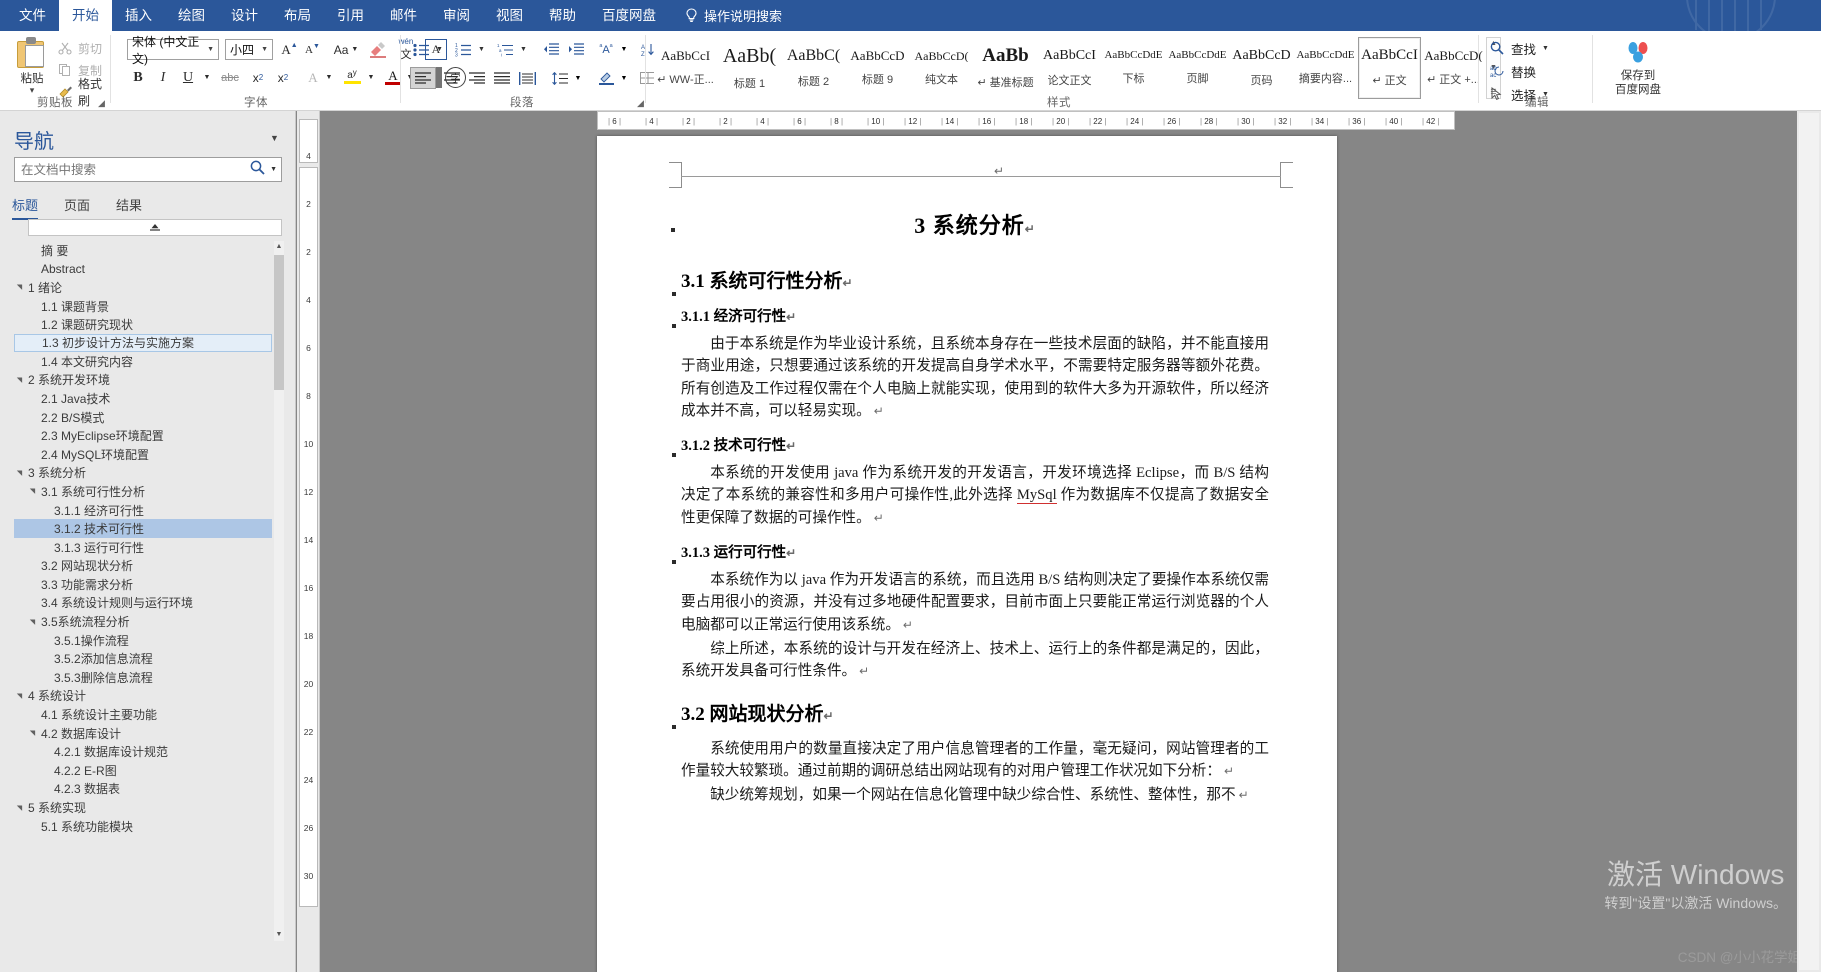 The height and width of the screenshot is (972, 1821). What do you see at coordinates (329, 77) in the screenshot?
I see `text-effects-caret: ▼` at bounding box center [329, 77].